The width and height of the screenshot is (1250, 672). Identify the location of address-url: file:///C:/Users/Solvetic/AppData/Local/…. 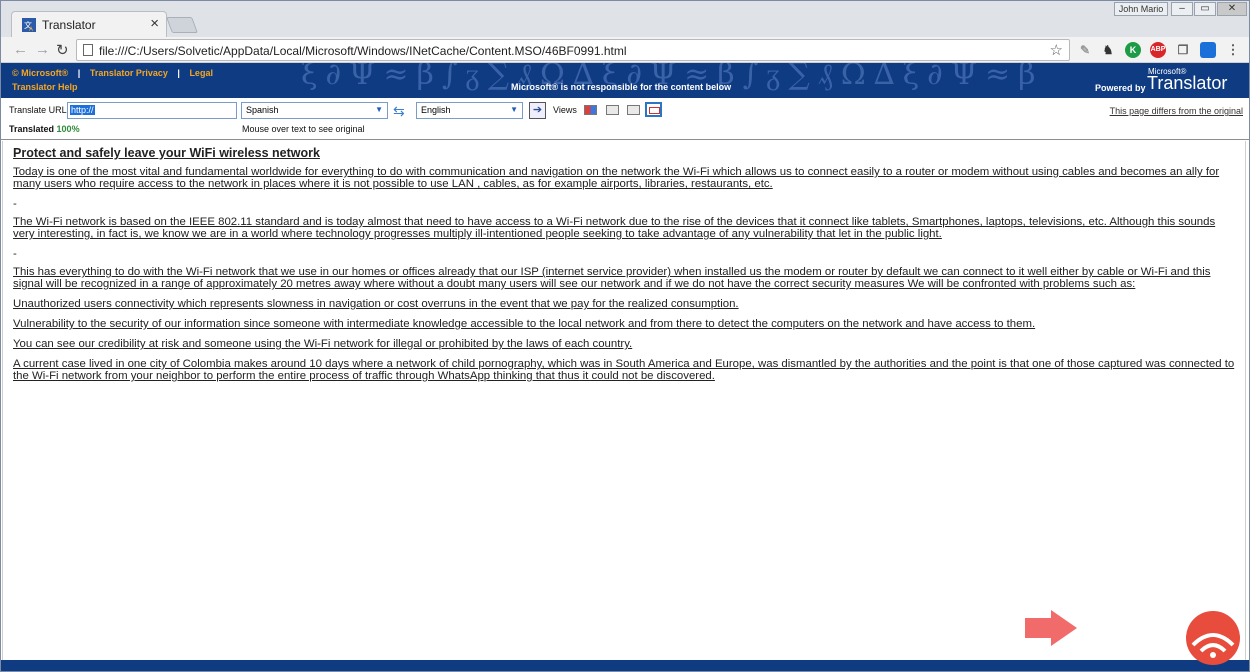
(363, 51).